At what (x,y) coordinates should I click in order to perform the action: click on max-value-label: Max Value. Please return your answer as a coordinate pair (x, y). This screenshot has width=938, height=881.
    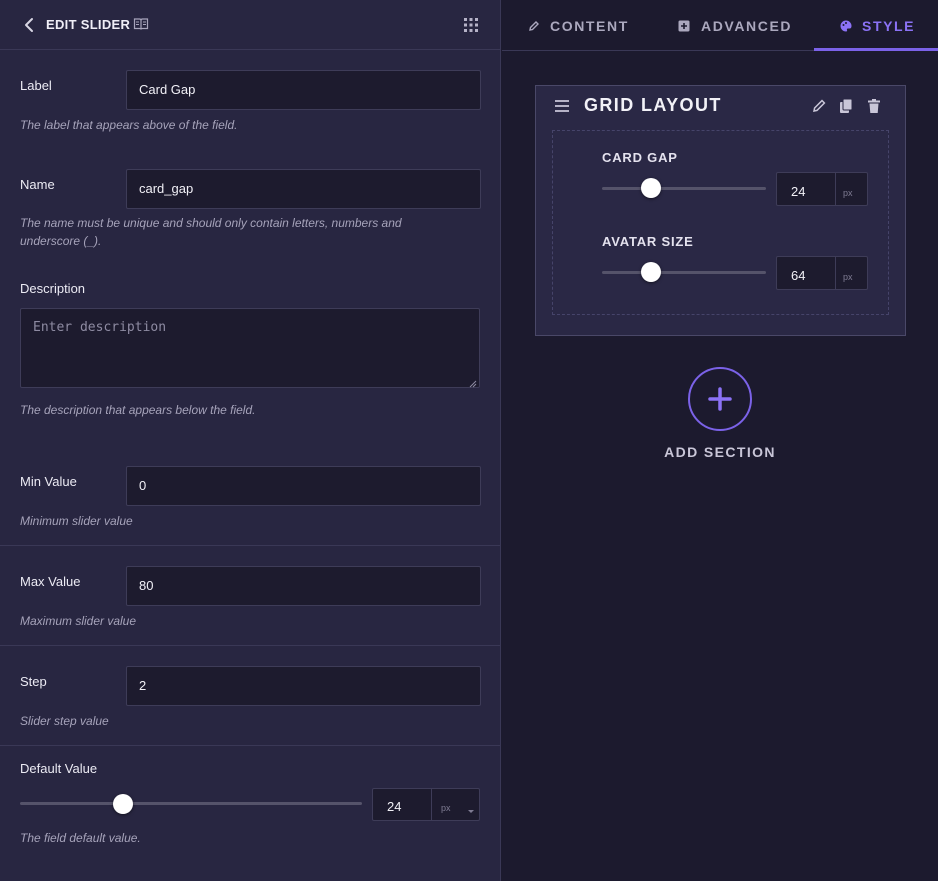
    Looking at the image, I should click on (50, 581).